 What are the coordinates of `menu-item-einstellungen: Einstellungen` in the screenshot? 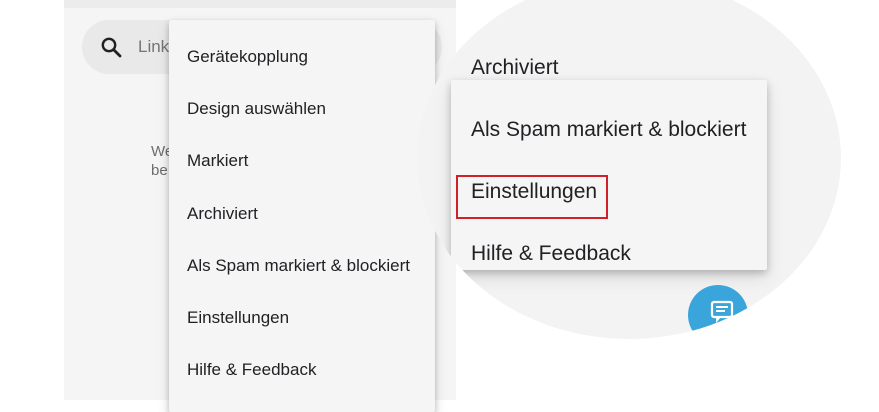 It's located at (238, 318).